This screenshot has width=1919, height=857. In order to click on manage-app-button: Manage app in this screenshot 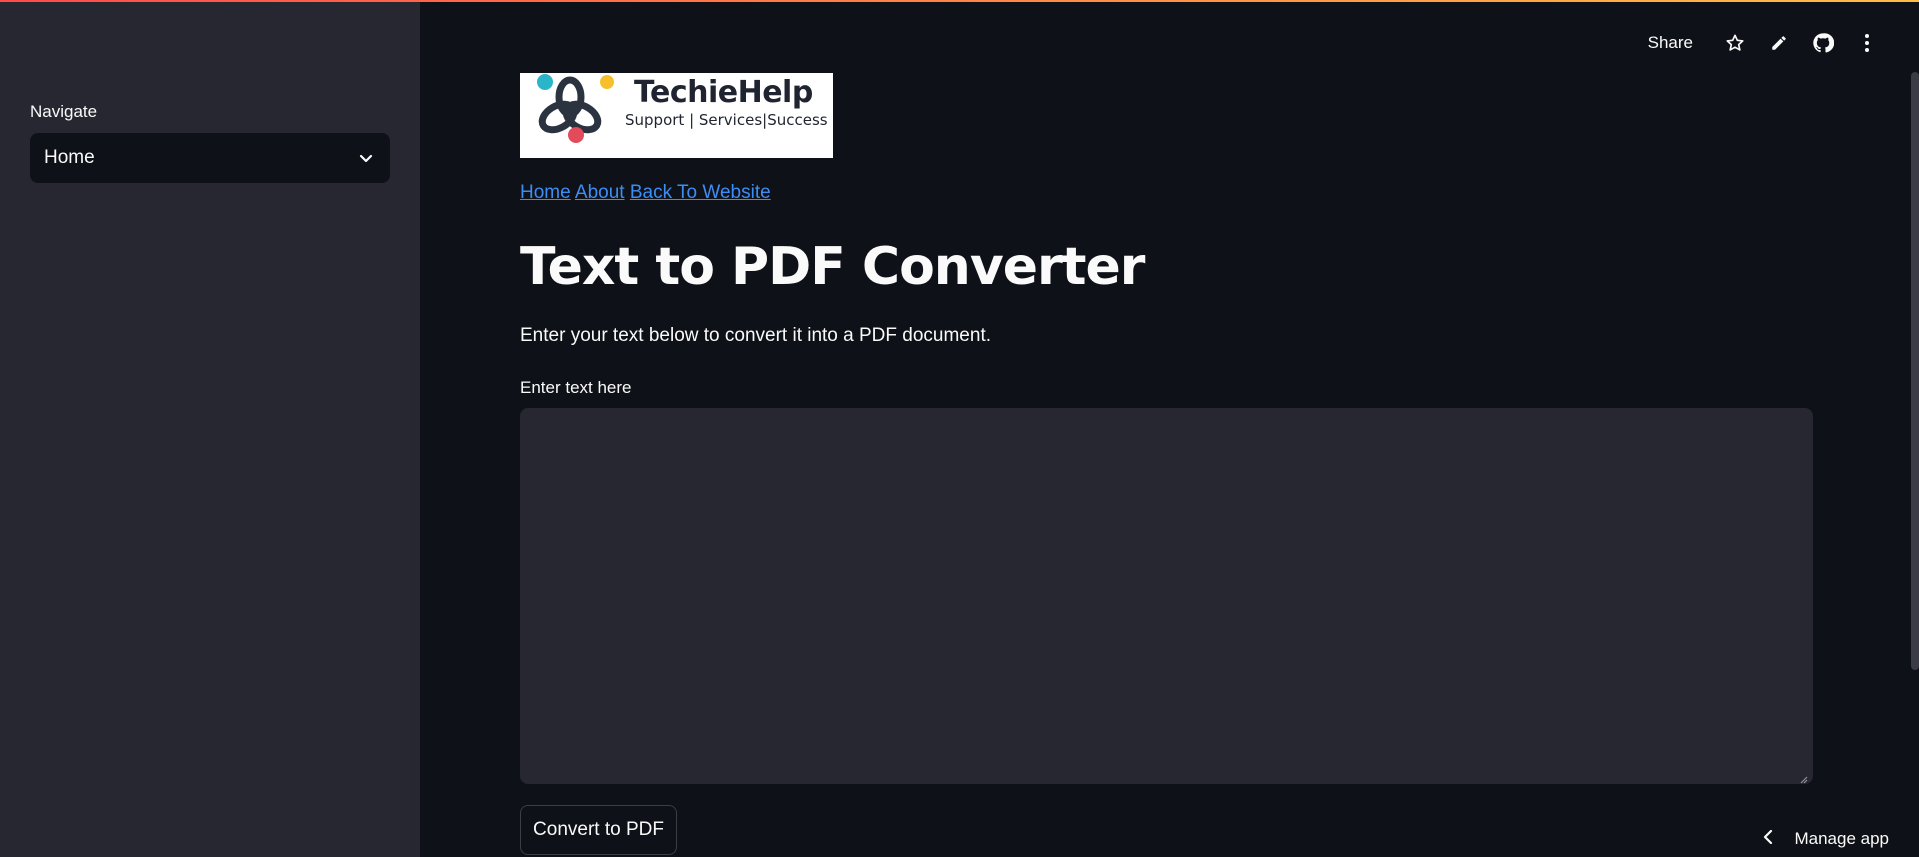, I will do `click(1825, 839)`.